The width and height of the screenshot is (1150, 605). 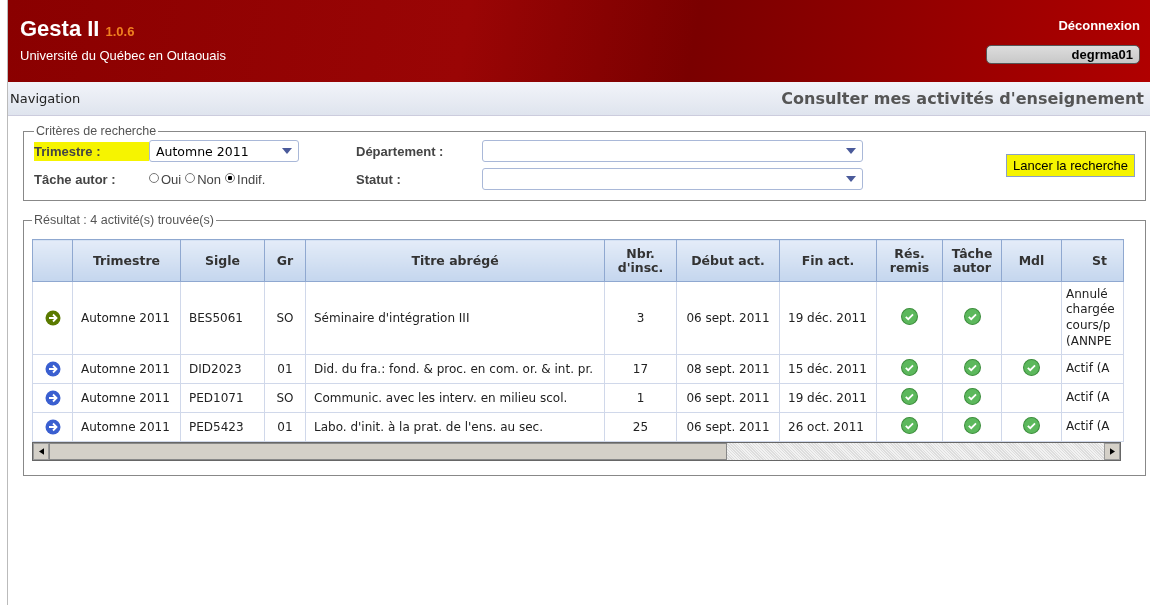 I want to click on column-header: St, so click(x=1092, y=260).